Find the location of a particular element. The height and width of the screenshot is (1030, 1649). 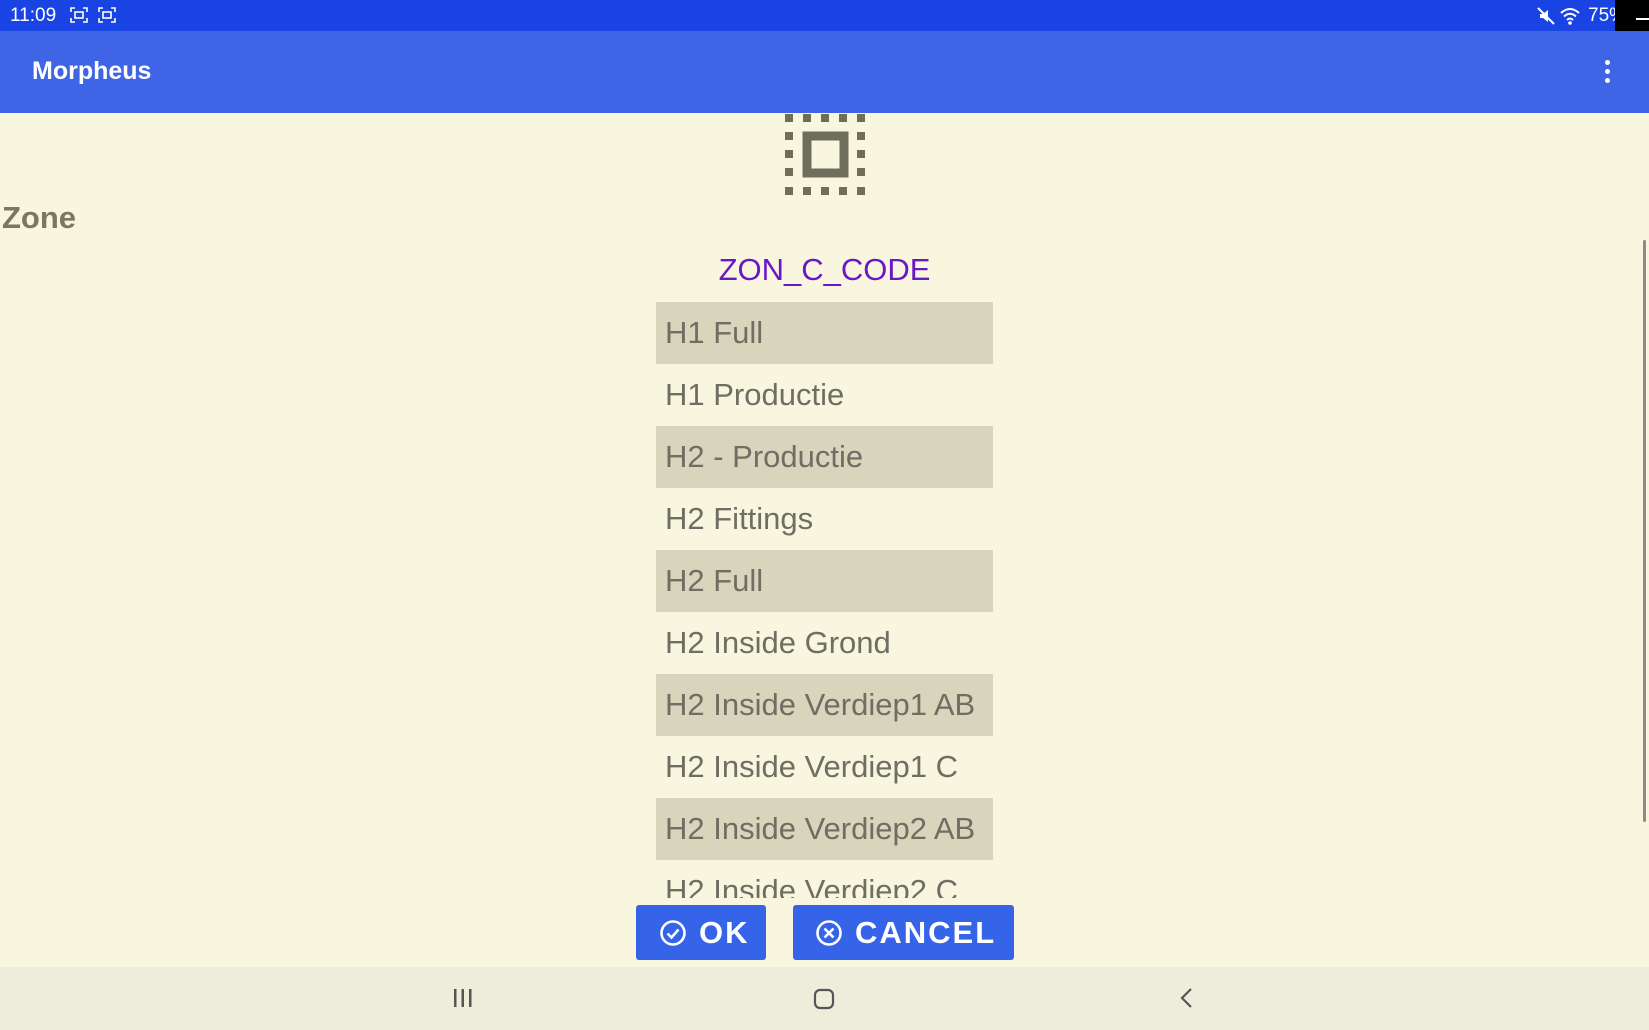

recent-apps-icon is located at coordinates (463, 998).